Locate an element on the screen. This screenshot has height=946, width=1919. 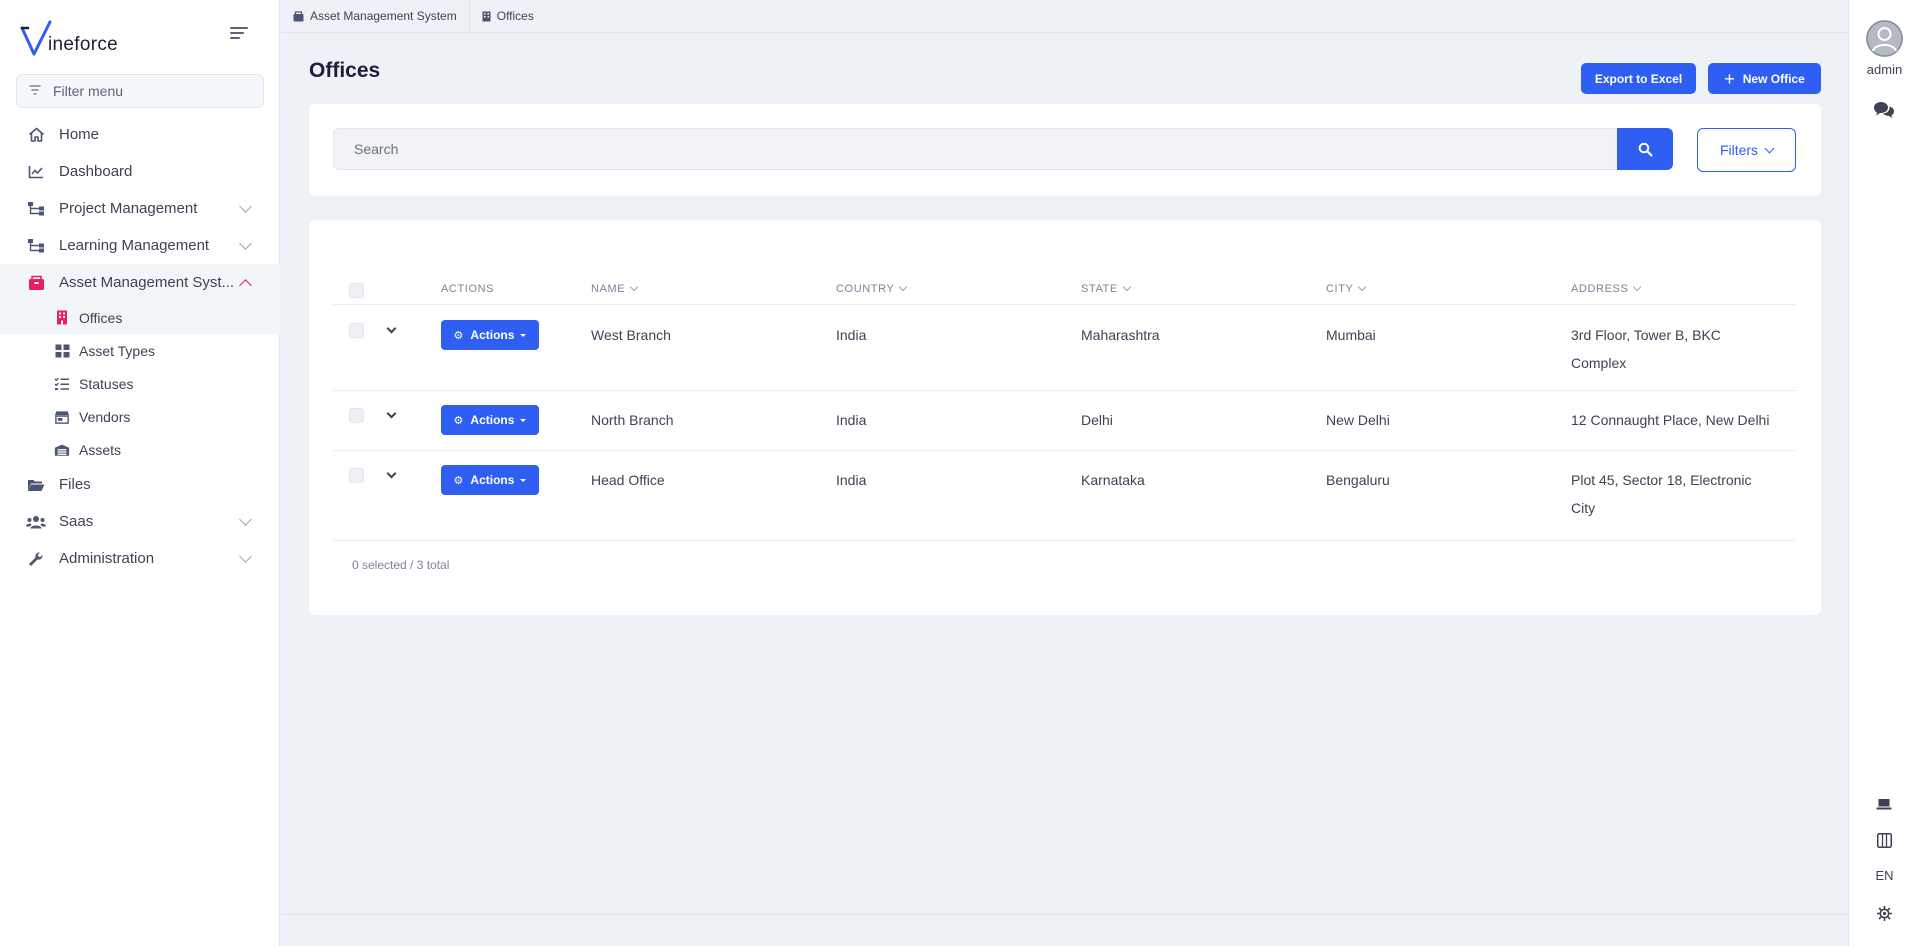
new-office-label: New Office is located at coordinates (1773, 78).